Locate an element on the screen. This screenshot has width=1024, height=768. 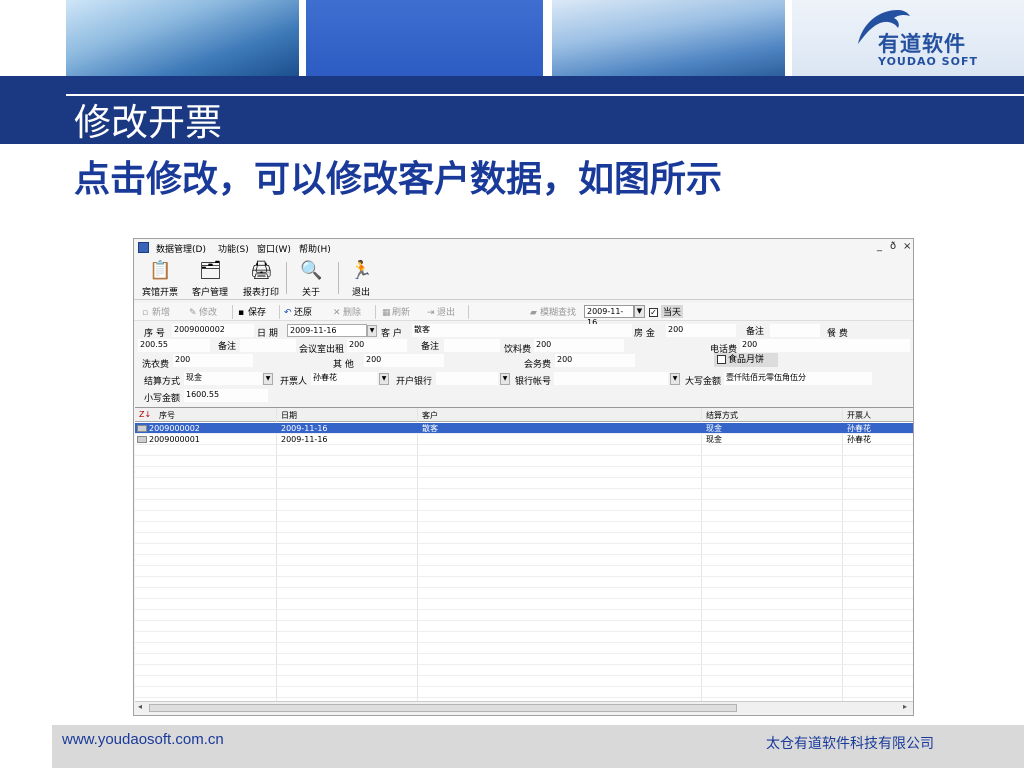
mooncake-checkbox is located at coordinates (721, 359).